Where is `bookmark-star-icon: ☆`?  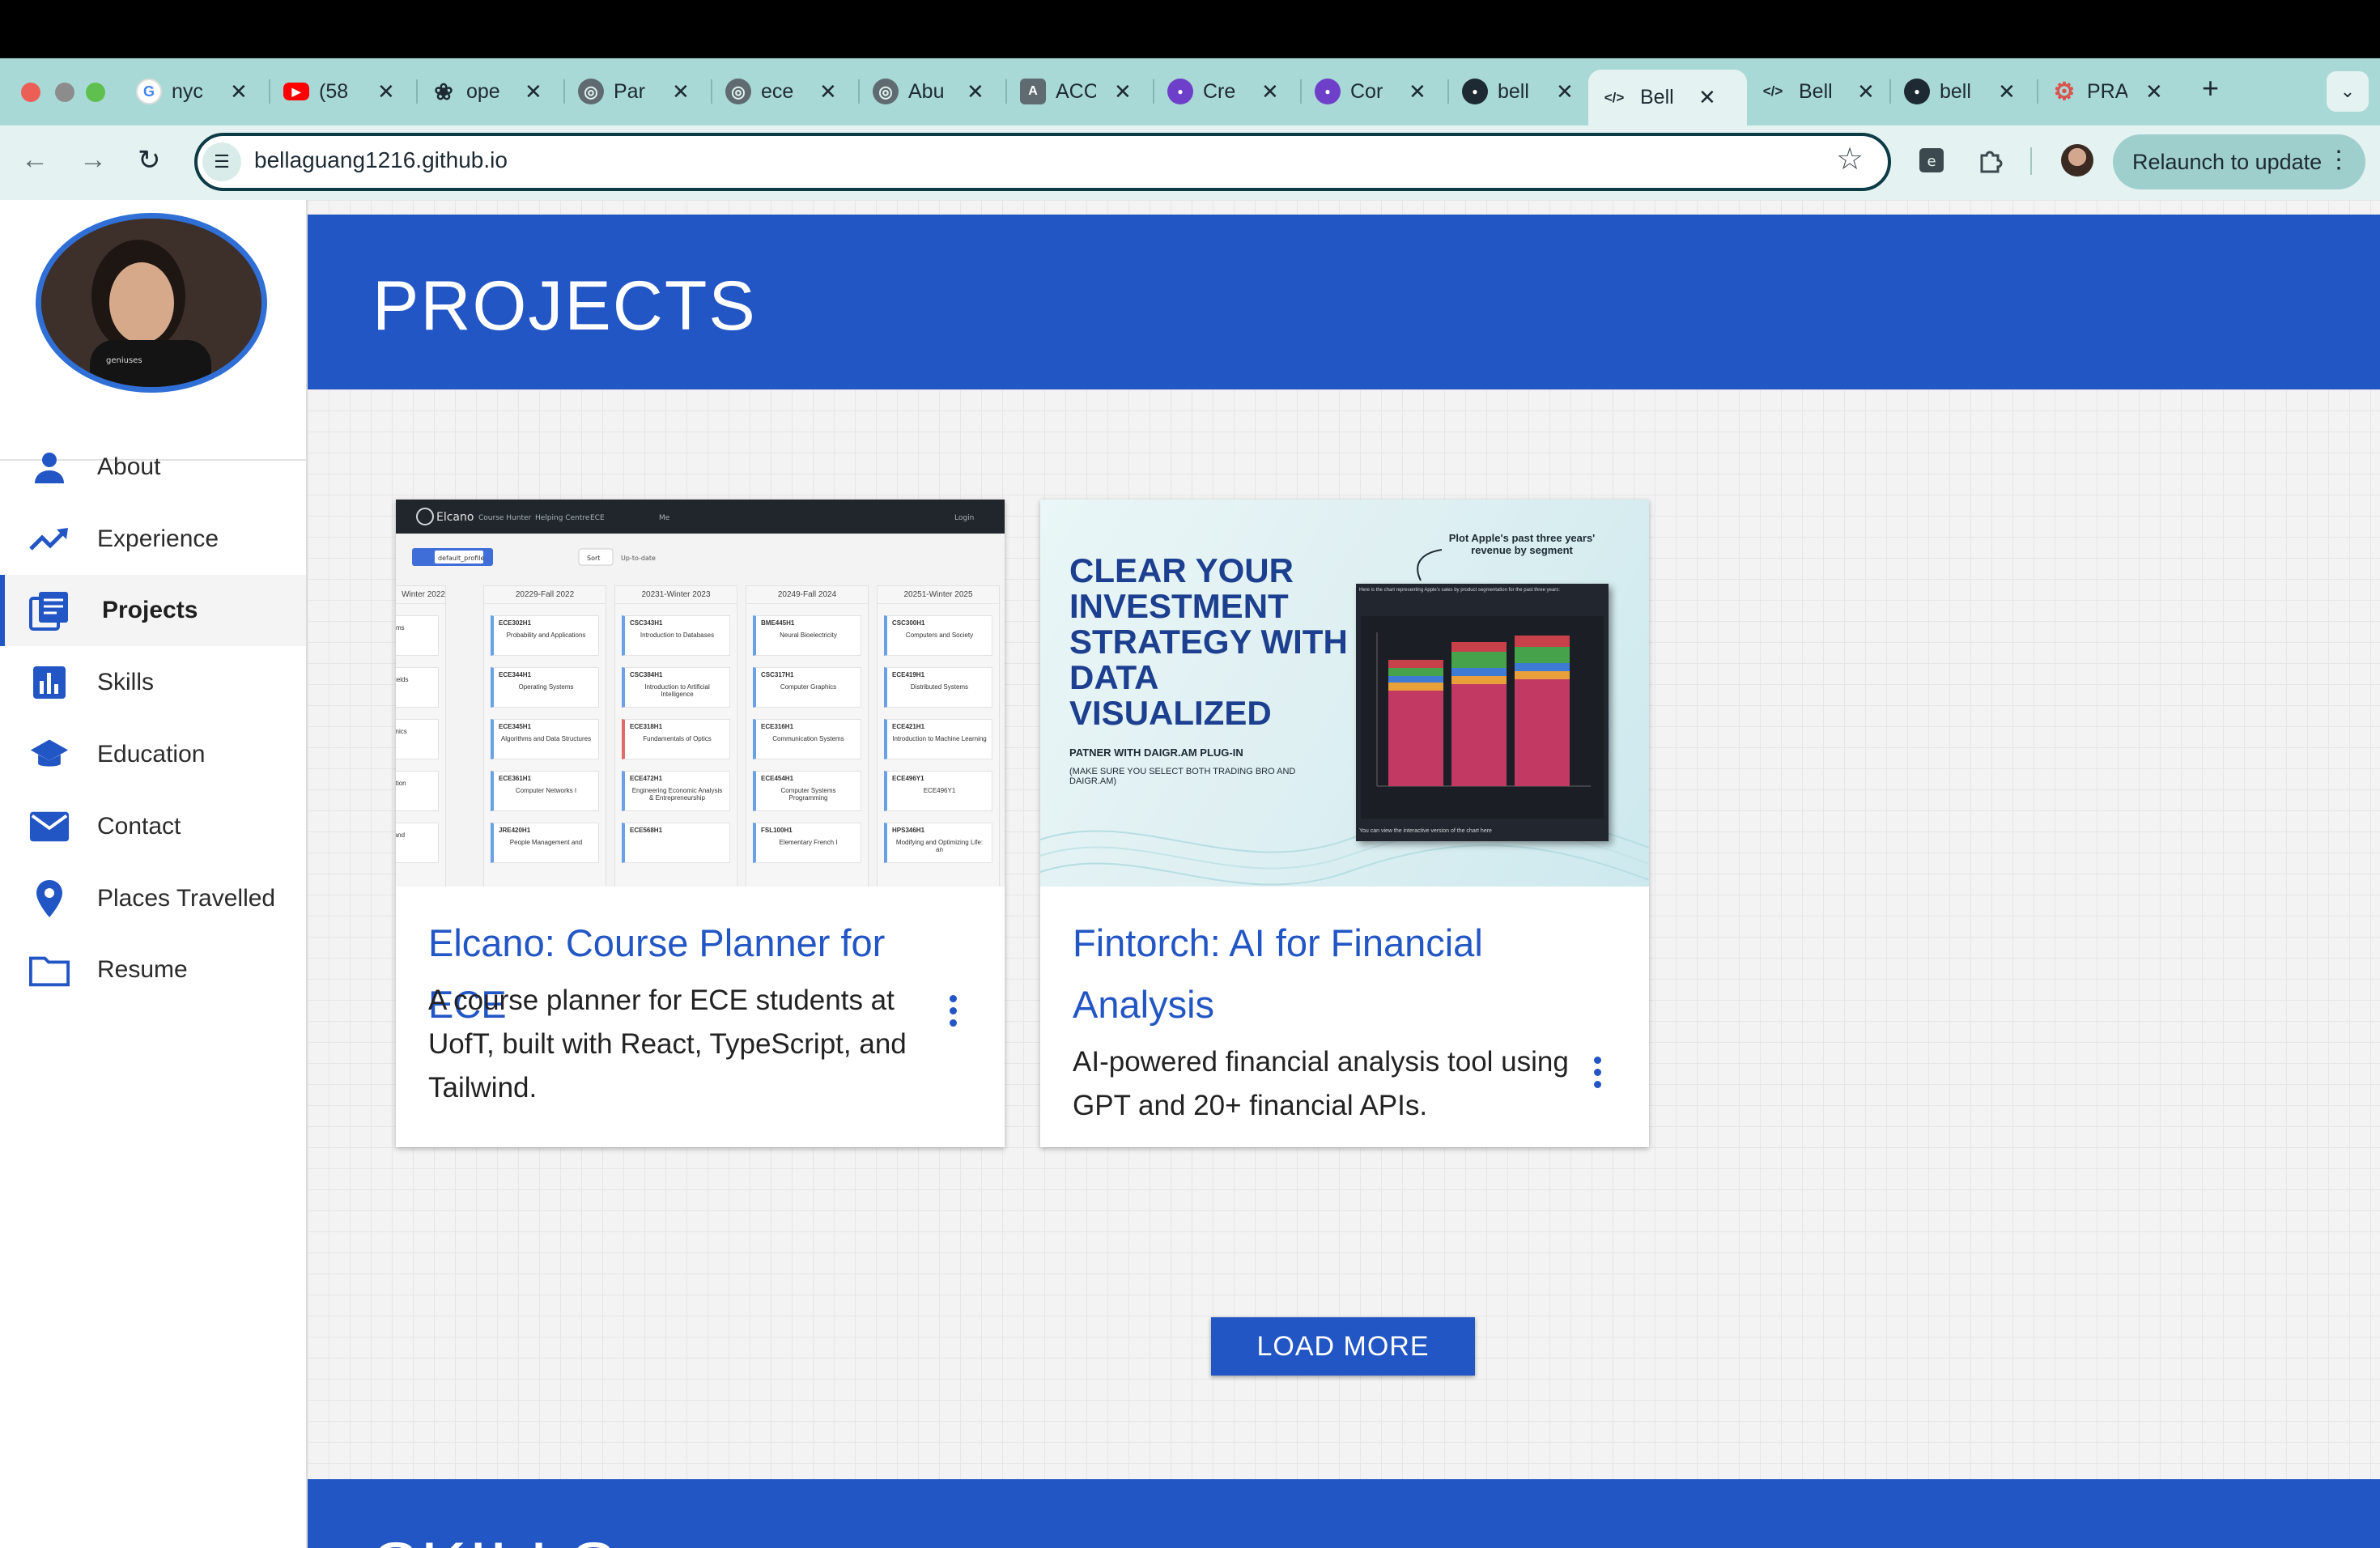 bookmark-star-icon: ☆ is located at coordinates (1850, 159).